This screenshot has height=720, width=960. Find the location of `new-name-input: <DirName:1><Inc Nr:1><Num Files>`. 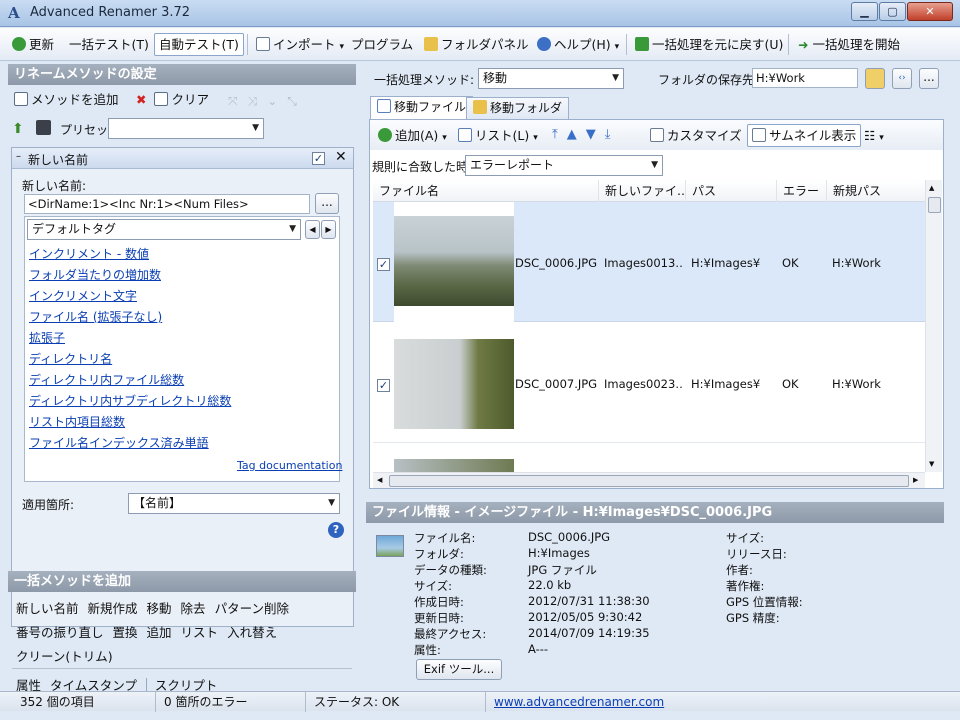

new-name-input: <DirName:1><Inc Nr:1><Num Files> is located at coordinates (167, 204).